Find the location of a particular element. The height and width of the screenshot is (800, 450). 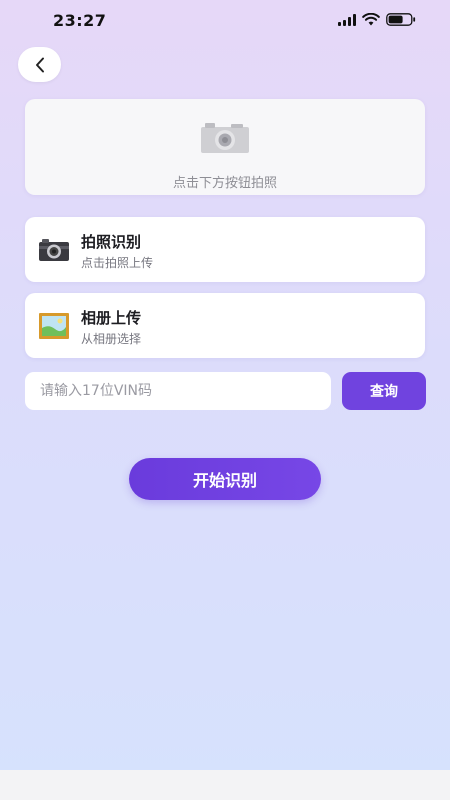

wifi-icon is located at coordinates (371, 19).